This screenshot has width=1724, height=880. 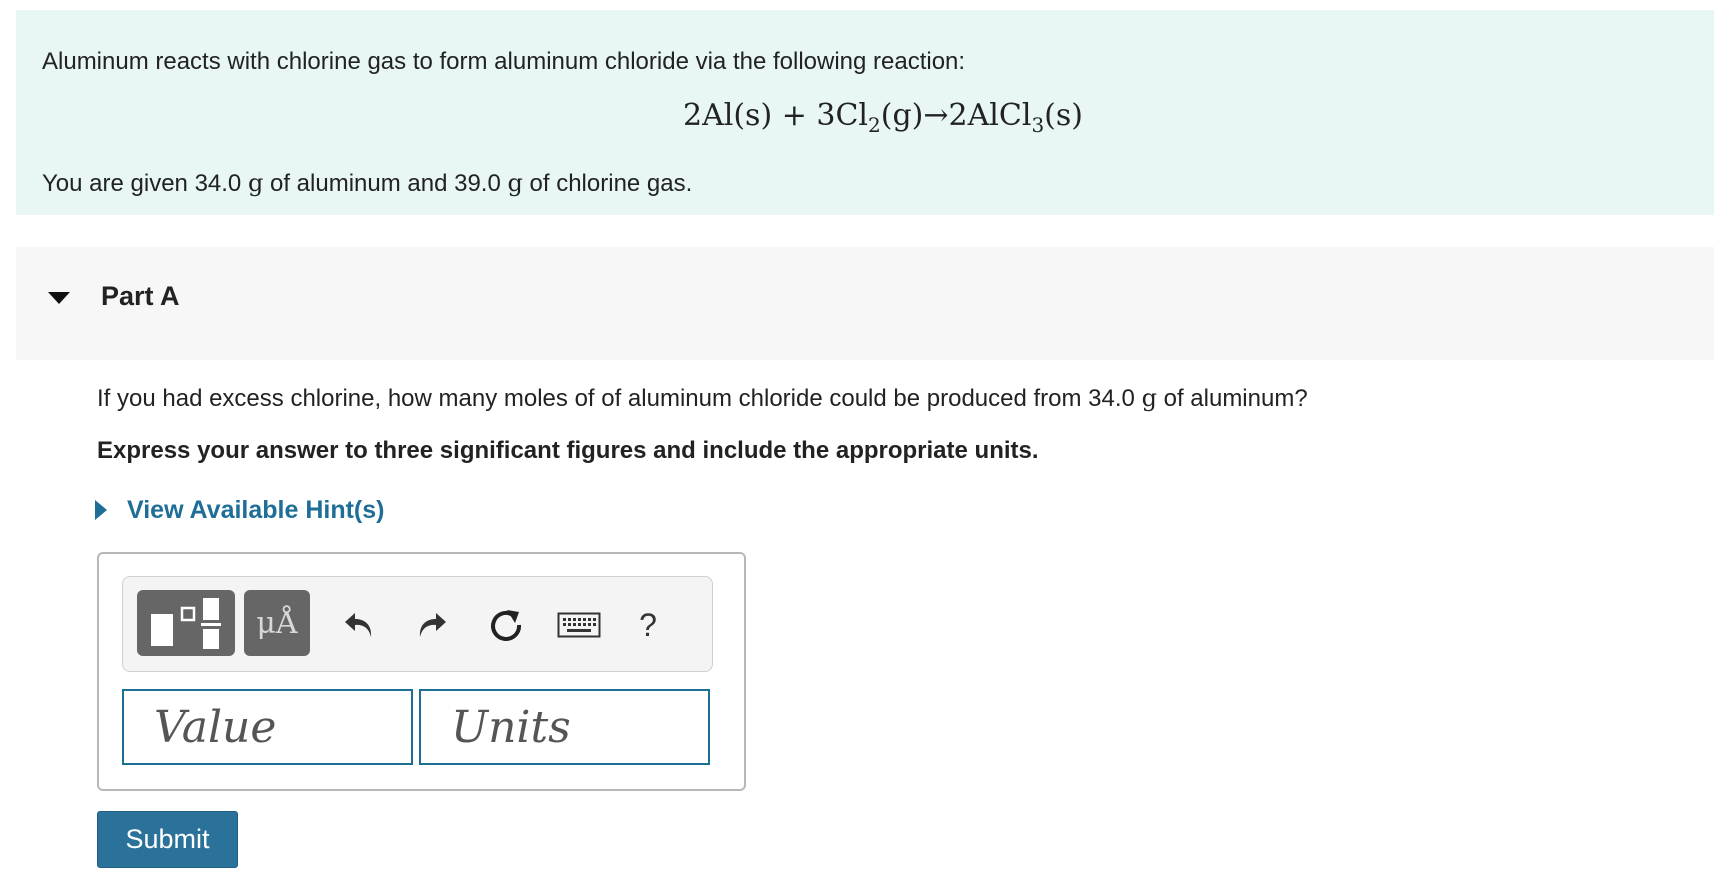 I want to click on answer-box: μÅ ? Value Units, so click(x=421, y=671).